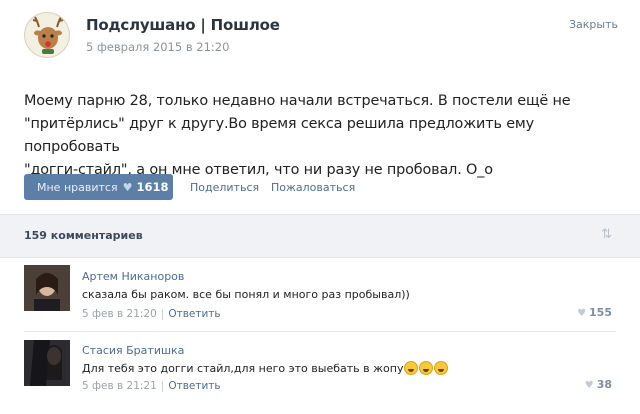 This screenshot has width=640, height=414. What do you see at coordinates (119, 314) in the screenshot?
I see `comment-date: 5 фев в 21:20` at bounding box center [119, 314].